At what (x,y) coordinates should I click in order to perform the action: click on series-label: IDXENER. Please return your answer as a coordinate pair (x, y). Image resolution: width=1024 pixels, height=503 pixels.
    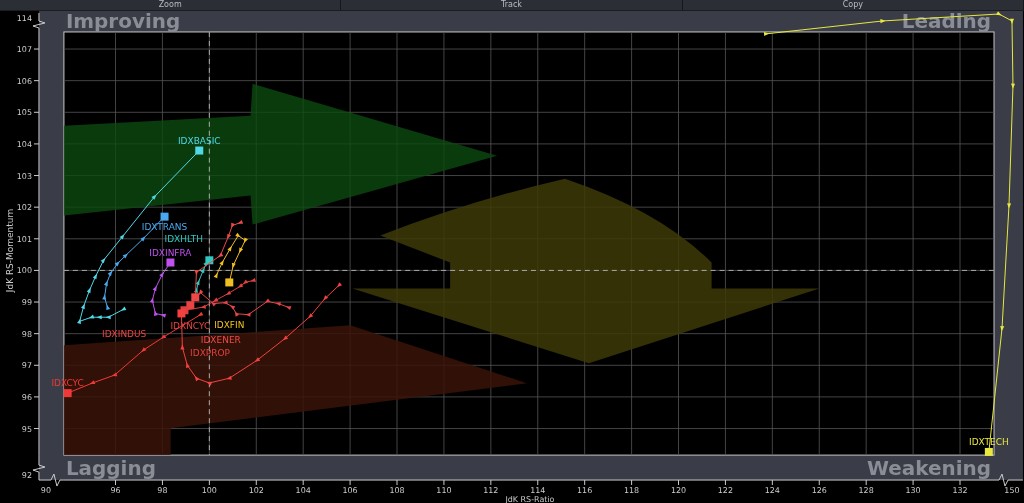
    Looking at the image, I should click on (220, 340).